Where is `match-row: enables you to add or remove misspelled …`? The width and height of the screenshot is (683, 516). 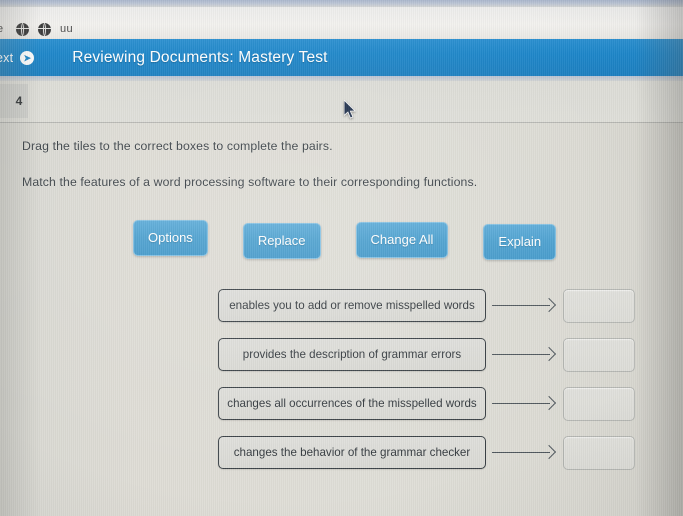 match-row: enables you to add or remove misspelled … is located at coordinates (428, 305).